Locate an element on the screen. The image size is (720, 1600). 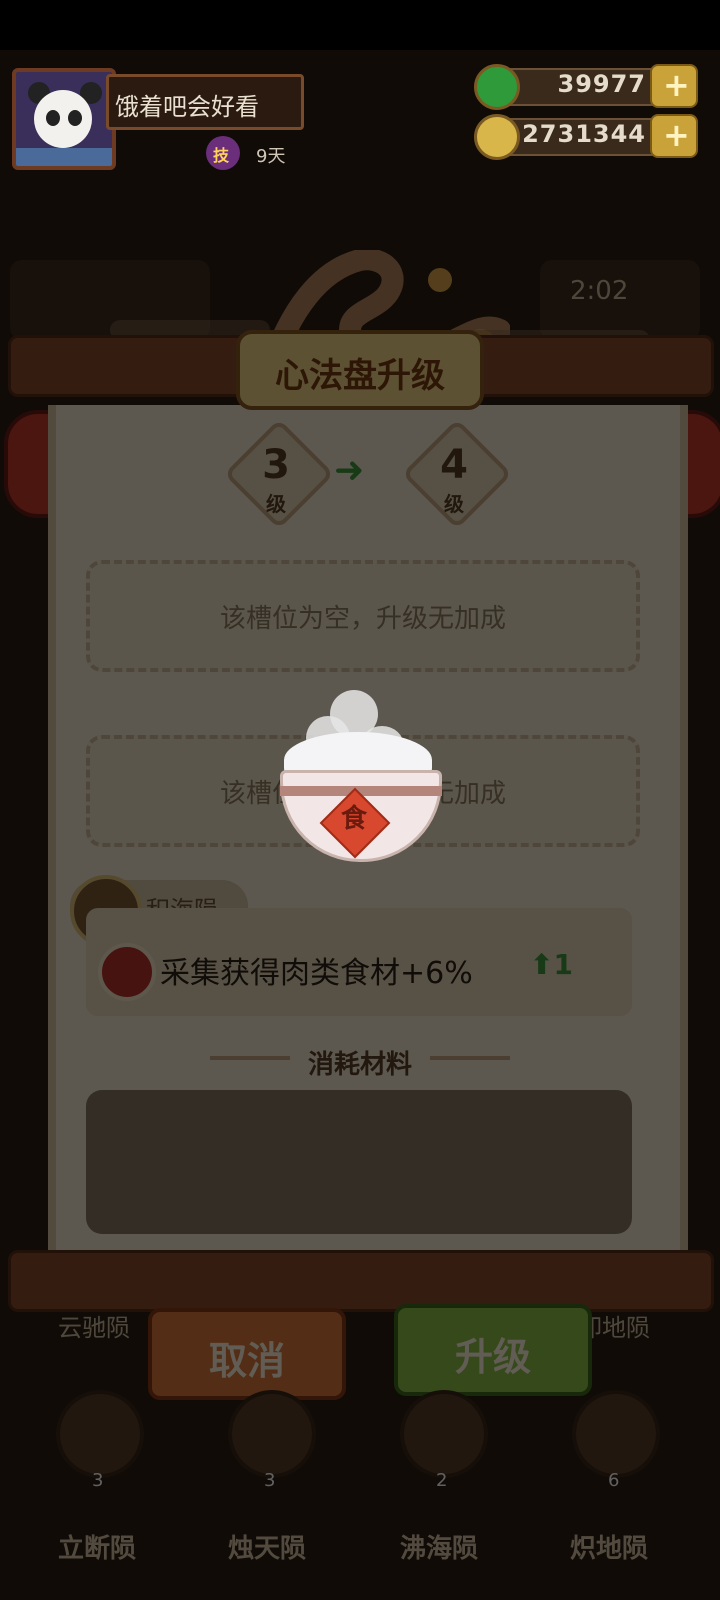
bottom-item-2-count: 3 is located at coordinates (270, 1480).